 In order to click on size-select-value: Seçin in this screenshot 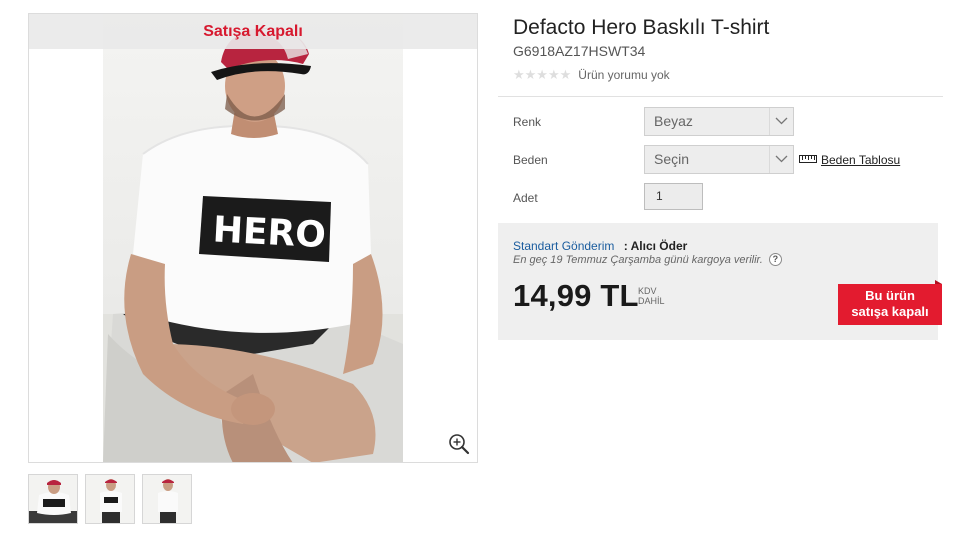, I will do `click(672, 159)`.